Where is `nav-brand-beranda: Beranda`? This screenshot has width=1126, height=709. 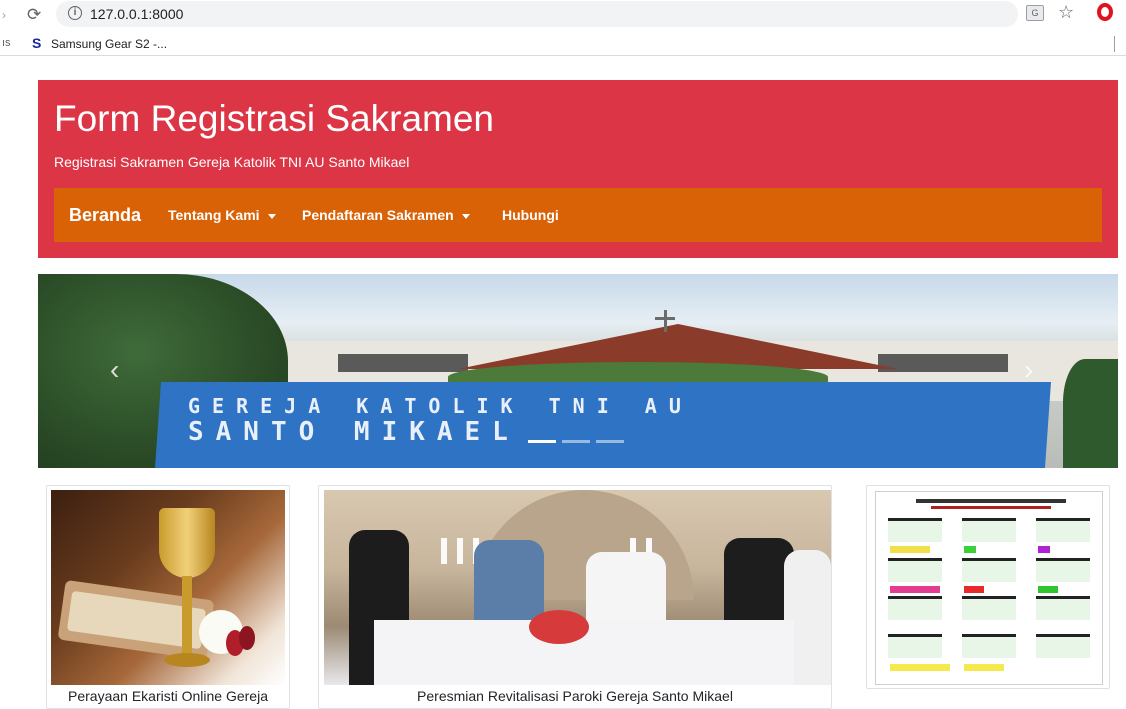
nav-brand-beranda: Beranda is located at coordinates (105, 215).